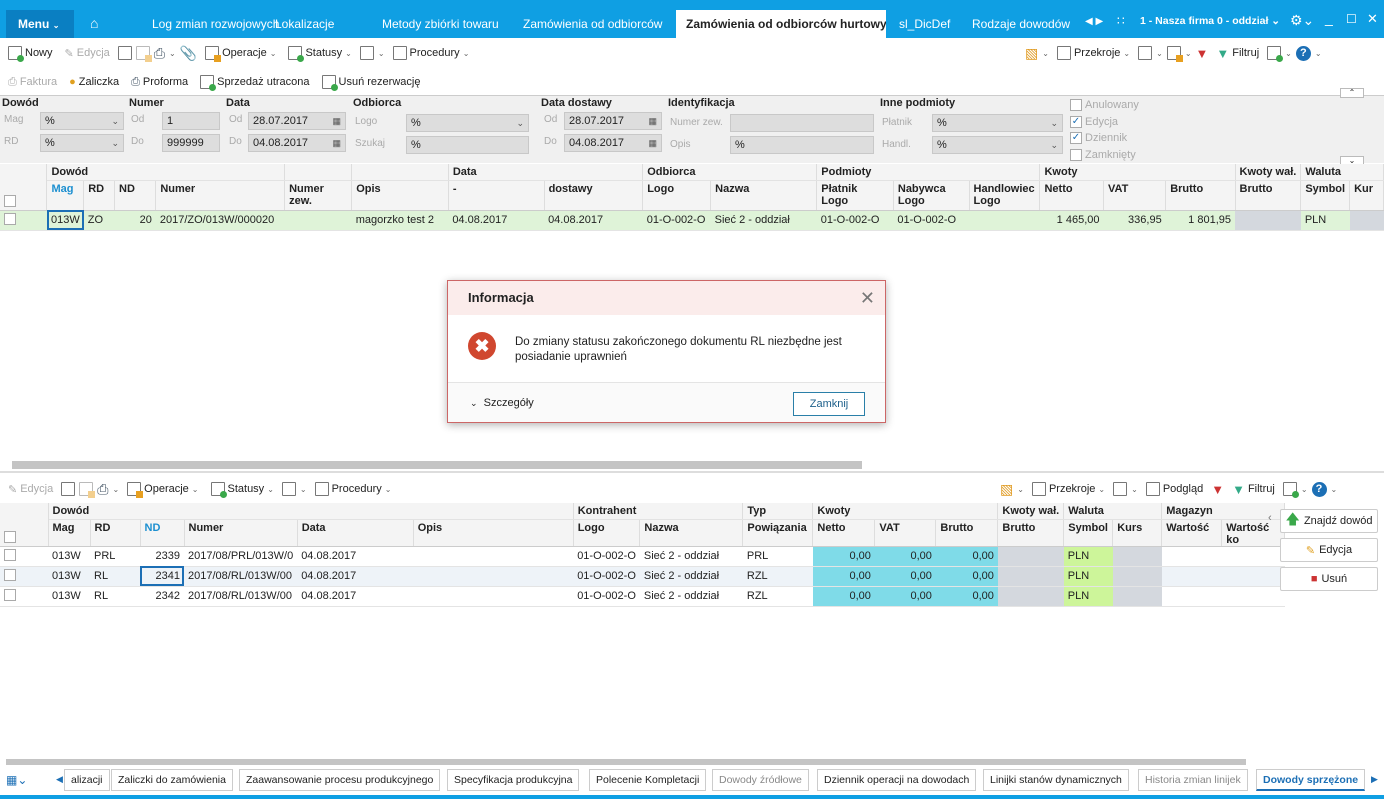  What do you see at coordinates (1325, 195) in the screenshot?
I see `column-header: Symbol` at bounding box center [1325, 195].